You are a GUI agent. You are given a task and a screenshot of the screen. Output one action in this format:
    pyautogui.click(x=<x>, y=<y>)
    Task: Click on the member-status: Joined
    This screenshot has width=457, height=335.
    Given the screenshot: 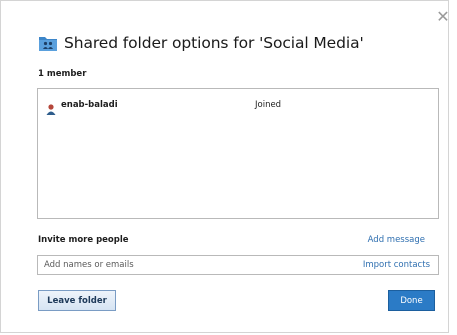 What is the action you would take?
    pyautogui.click(x=268, y=105)
    